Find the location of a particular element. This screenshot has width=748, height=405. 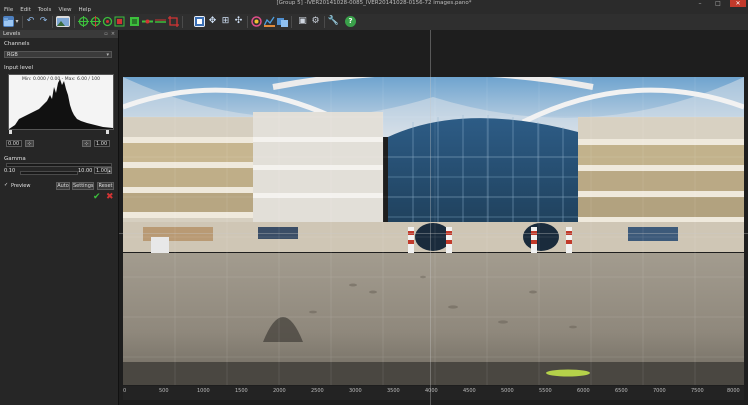

ruler-label: 8000 is located at coordinates (733, 391).